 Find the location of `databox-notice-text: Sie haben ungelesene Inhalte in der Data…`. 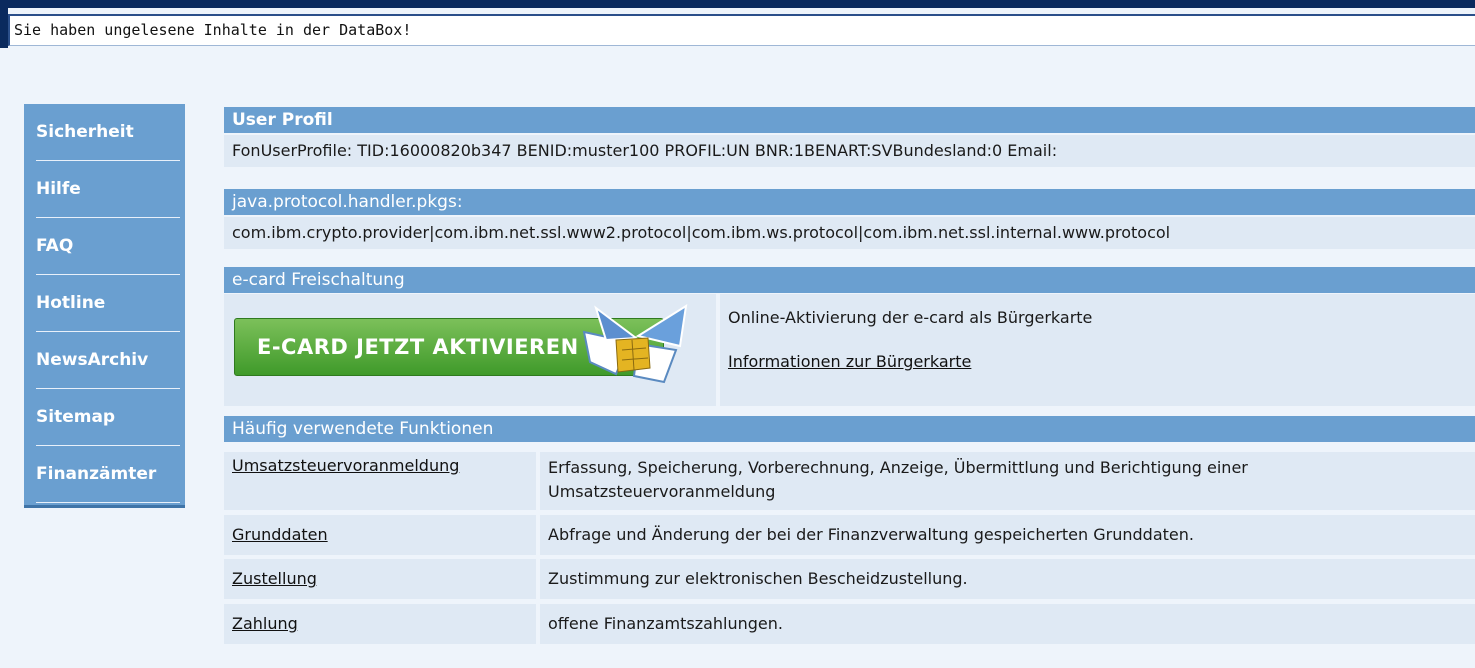

databox-notice-text: Sie haben ungelesene Inhalte in der Data… is located at coordinates (213, 30).